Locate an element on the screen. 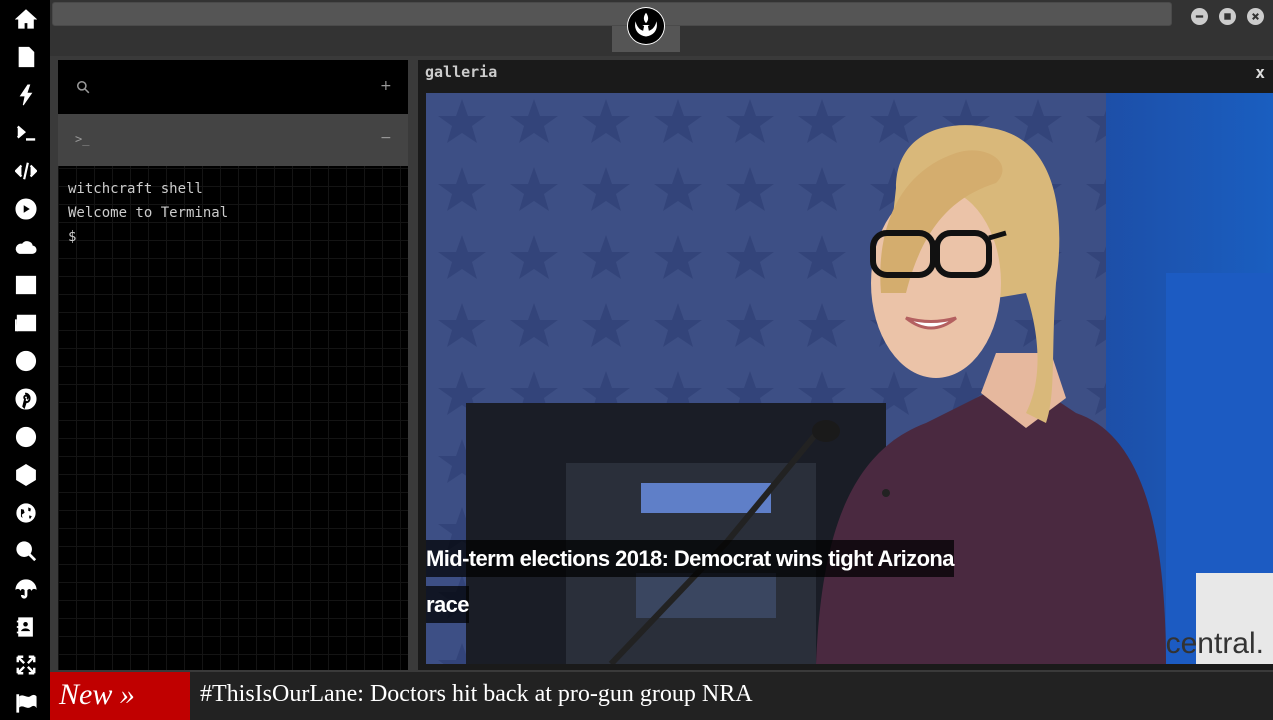 The height and width of the screenshot is (720, 1273). address-bar is located at coordinates (612, 14).